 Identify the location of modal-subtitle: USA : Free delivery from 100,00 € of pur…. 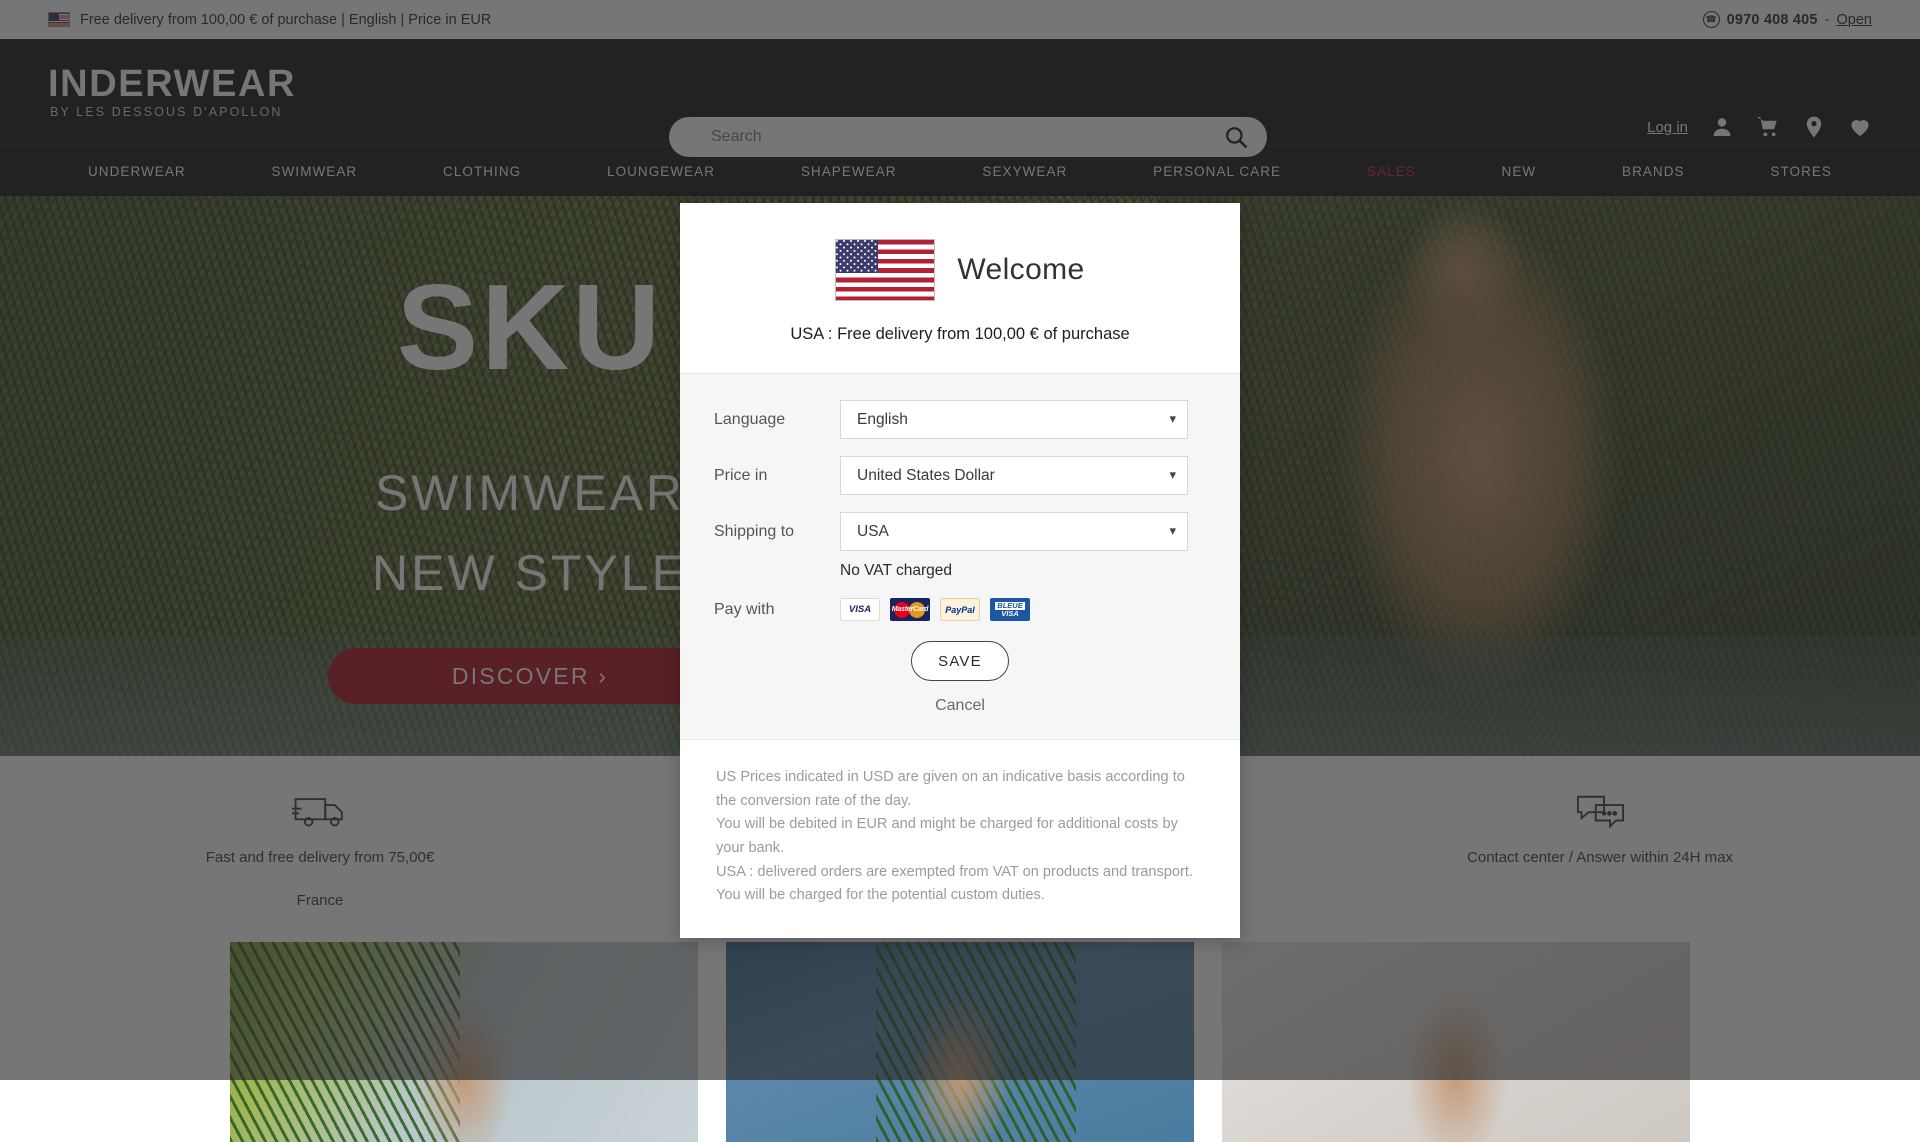
(960, 349).